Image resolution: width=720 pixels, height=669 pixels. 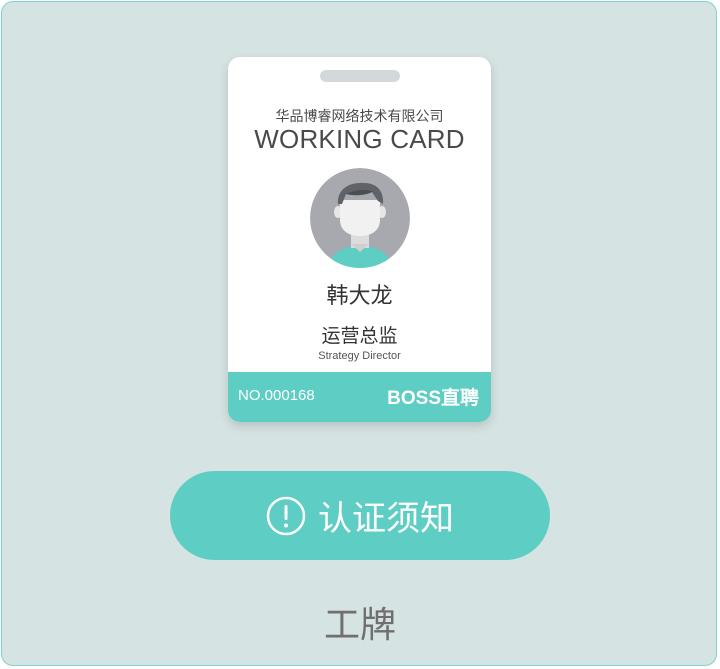 I want to click on brand-logo: BOSS直聘, so click(x=433, y=398).